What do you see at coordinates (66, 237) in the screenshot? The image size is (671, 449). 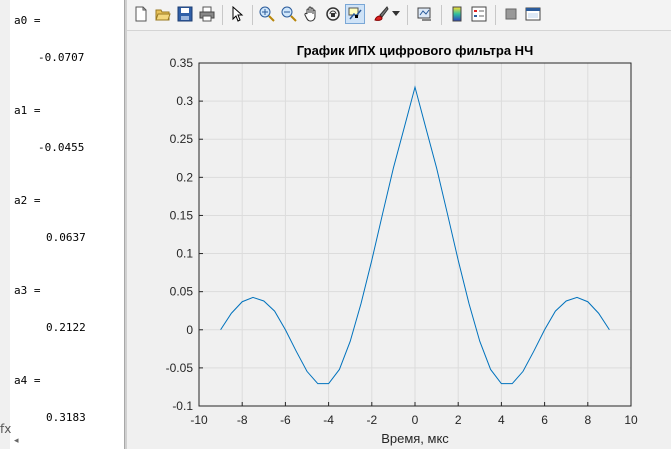 I see `variable-value: 0.0637` at bounding box center [66, 237].